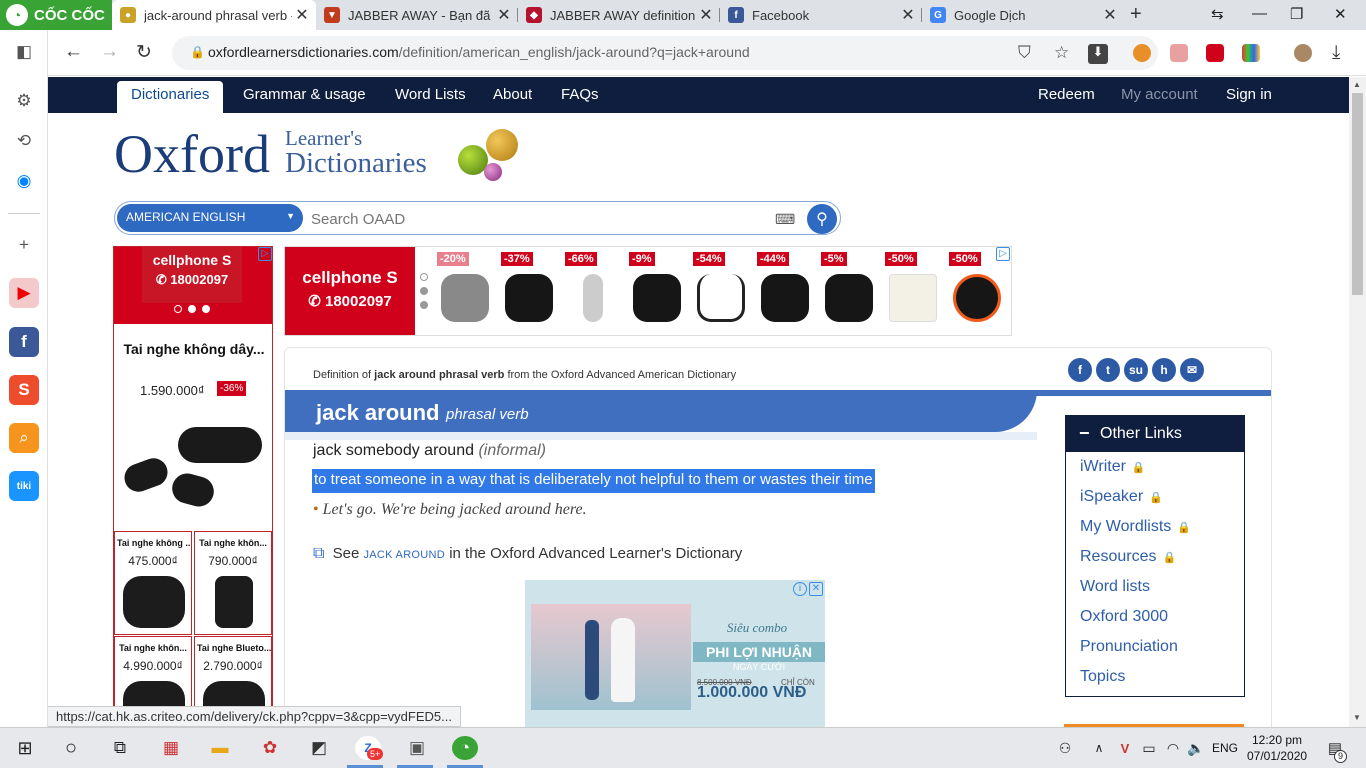 This screenshot has width=1366, height=768. Describe the element at coordinates (1125, 748) in the screenshot. I see `unikey-icon: V` at that location.